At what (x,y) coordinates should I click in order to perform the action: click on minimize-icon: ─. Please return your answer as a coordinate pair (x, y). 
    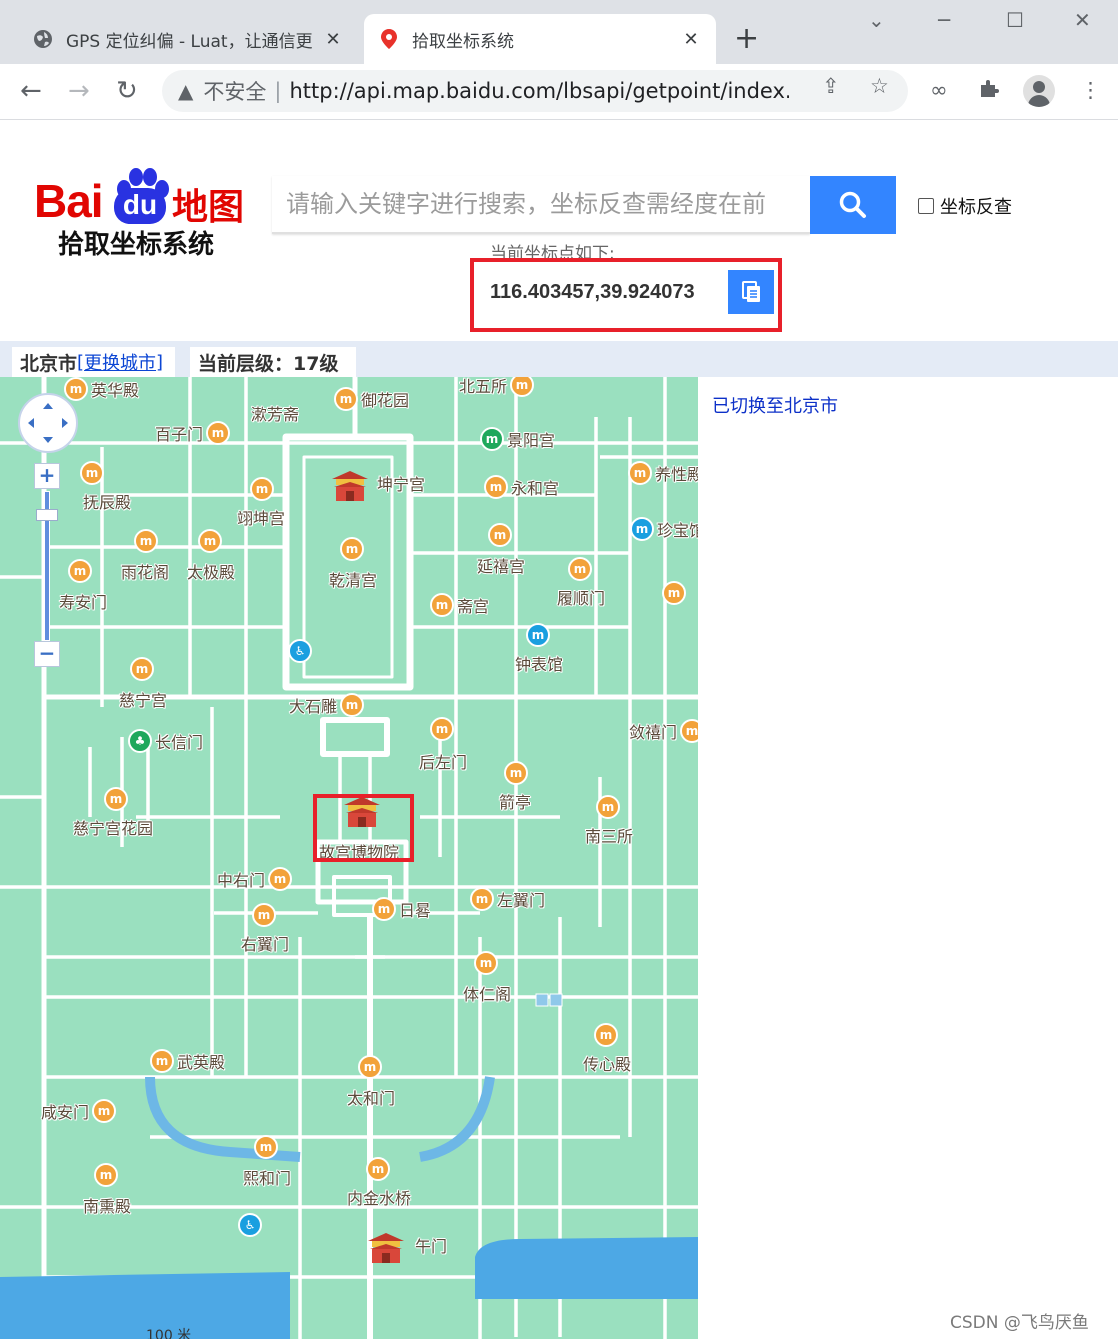
    Looking at the image, I should click on (944, 20).